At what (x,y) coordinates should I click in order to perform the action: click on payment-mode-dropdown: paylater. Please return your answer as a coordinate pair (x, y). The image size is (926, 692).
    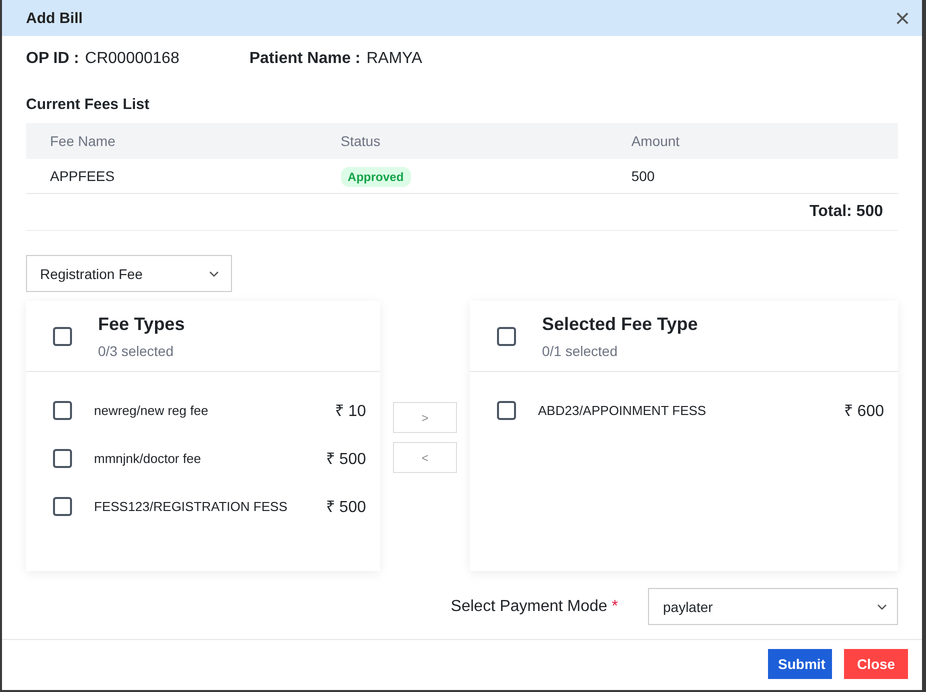
    Looking at the image, I should click on (773, 606).